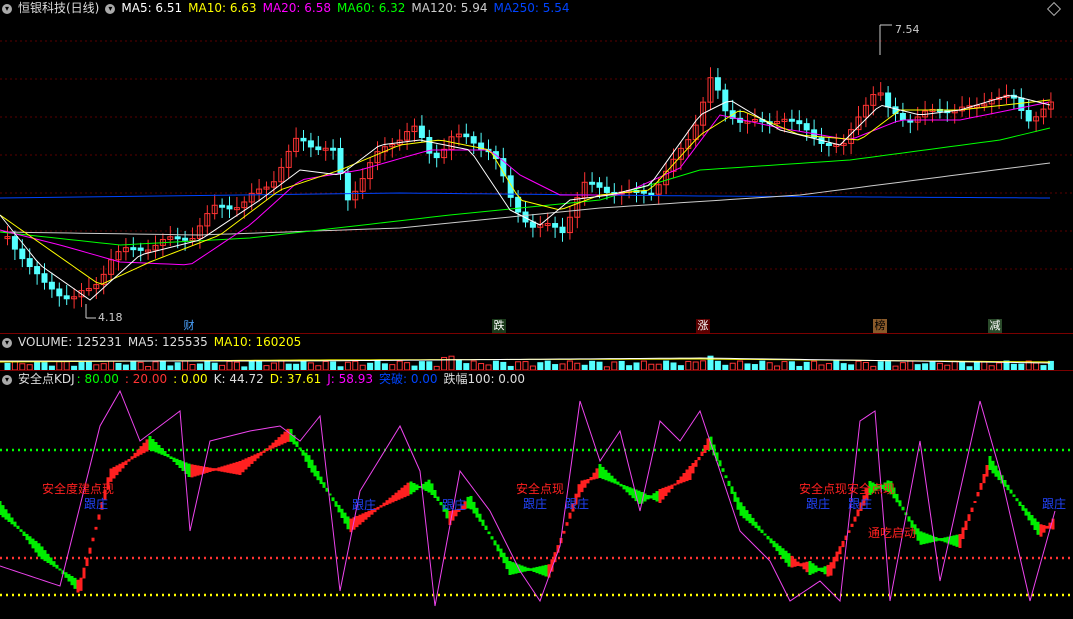  I want to click on panel-menu-icon: ▾, so click(7, 8).